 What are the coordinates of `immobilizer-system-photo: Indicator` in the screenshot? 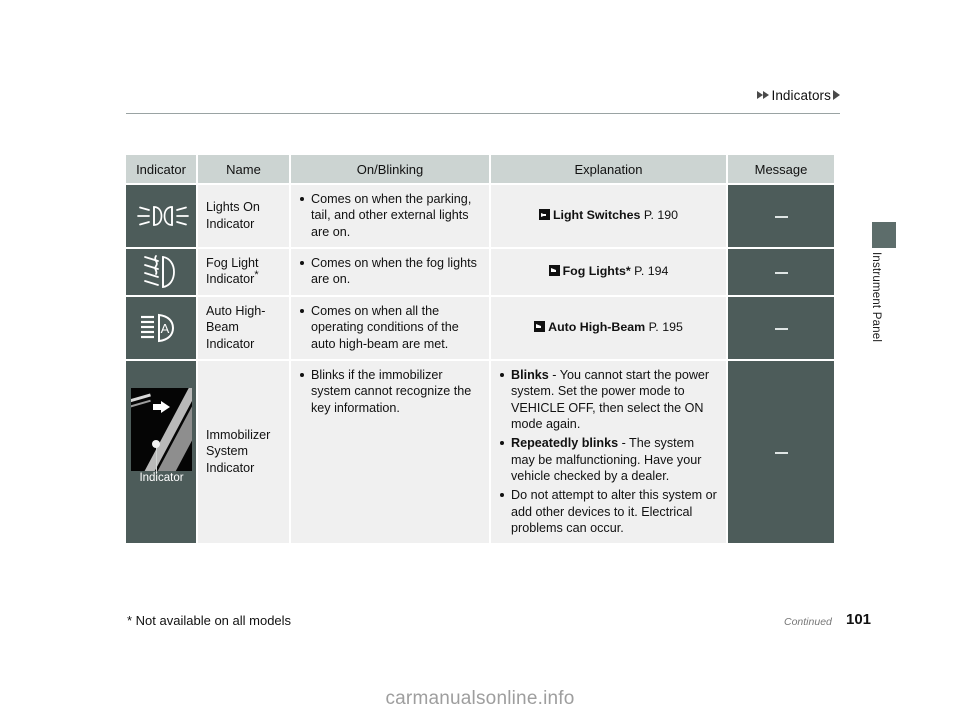 It's located at (161, 431).